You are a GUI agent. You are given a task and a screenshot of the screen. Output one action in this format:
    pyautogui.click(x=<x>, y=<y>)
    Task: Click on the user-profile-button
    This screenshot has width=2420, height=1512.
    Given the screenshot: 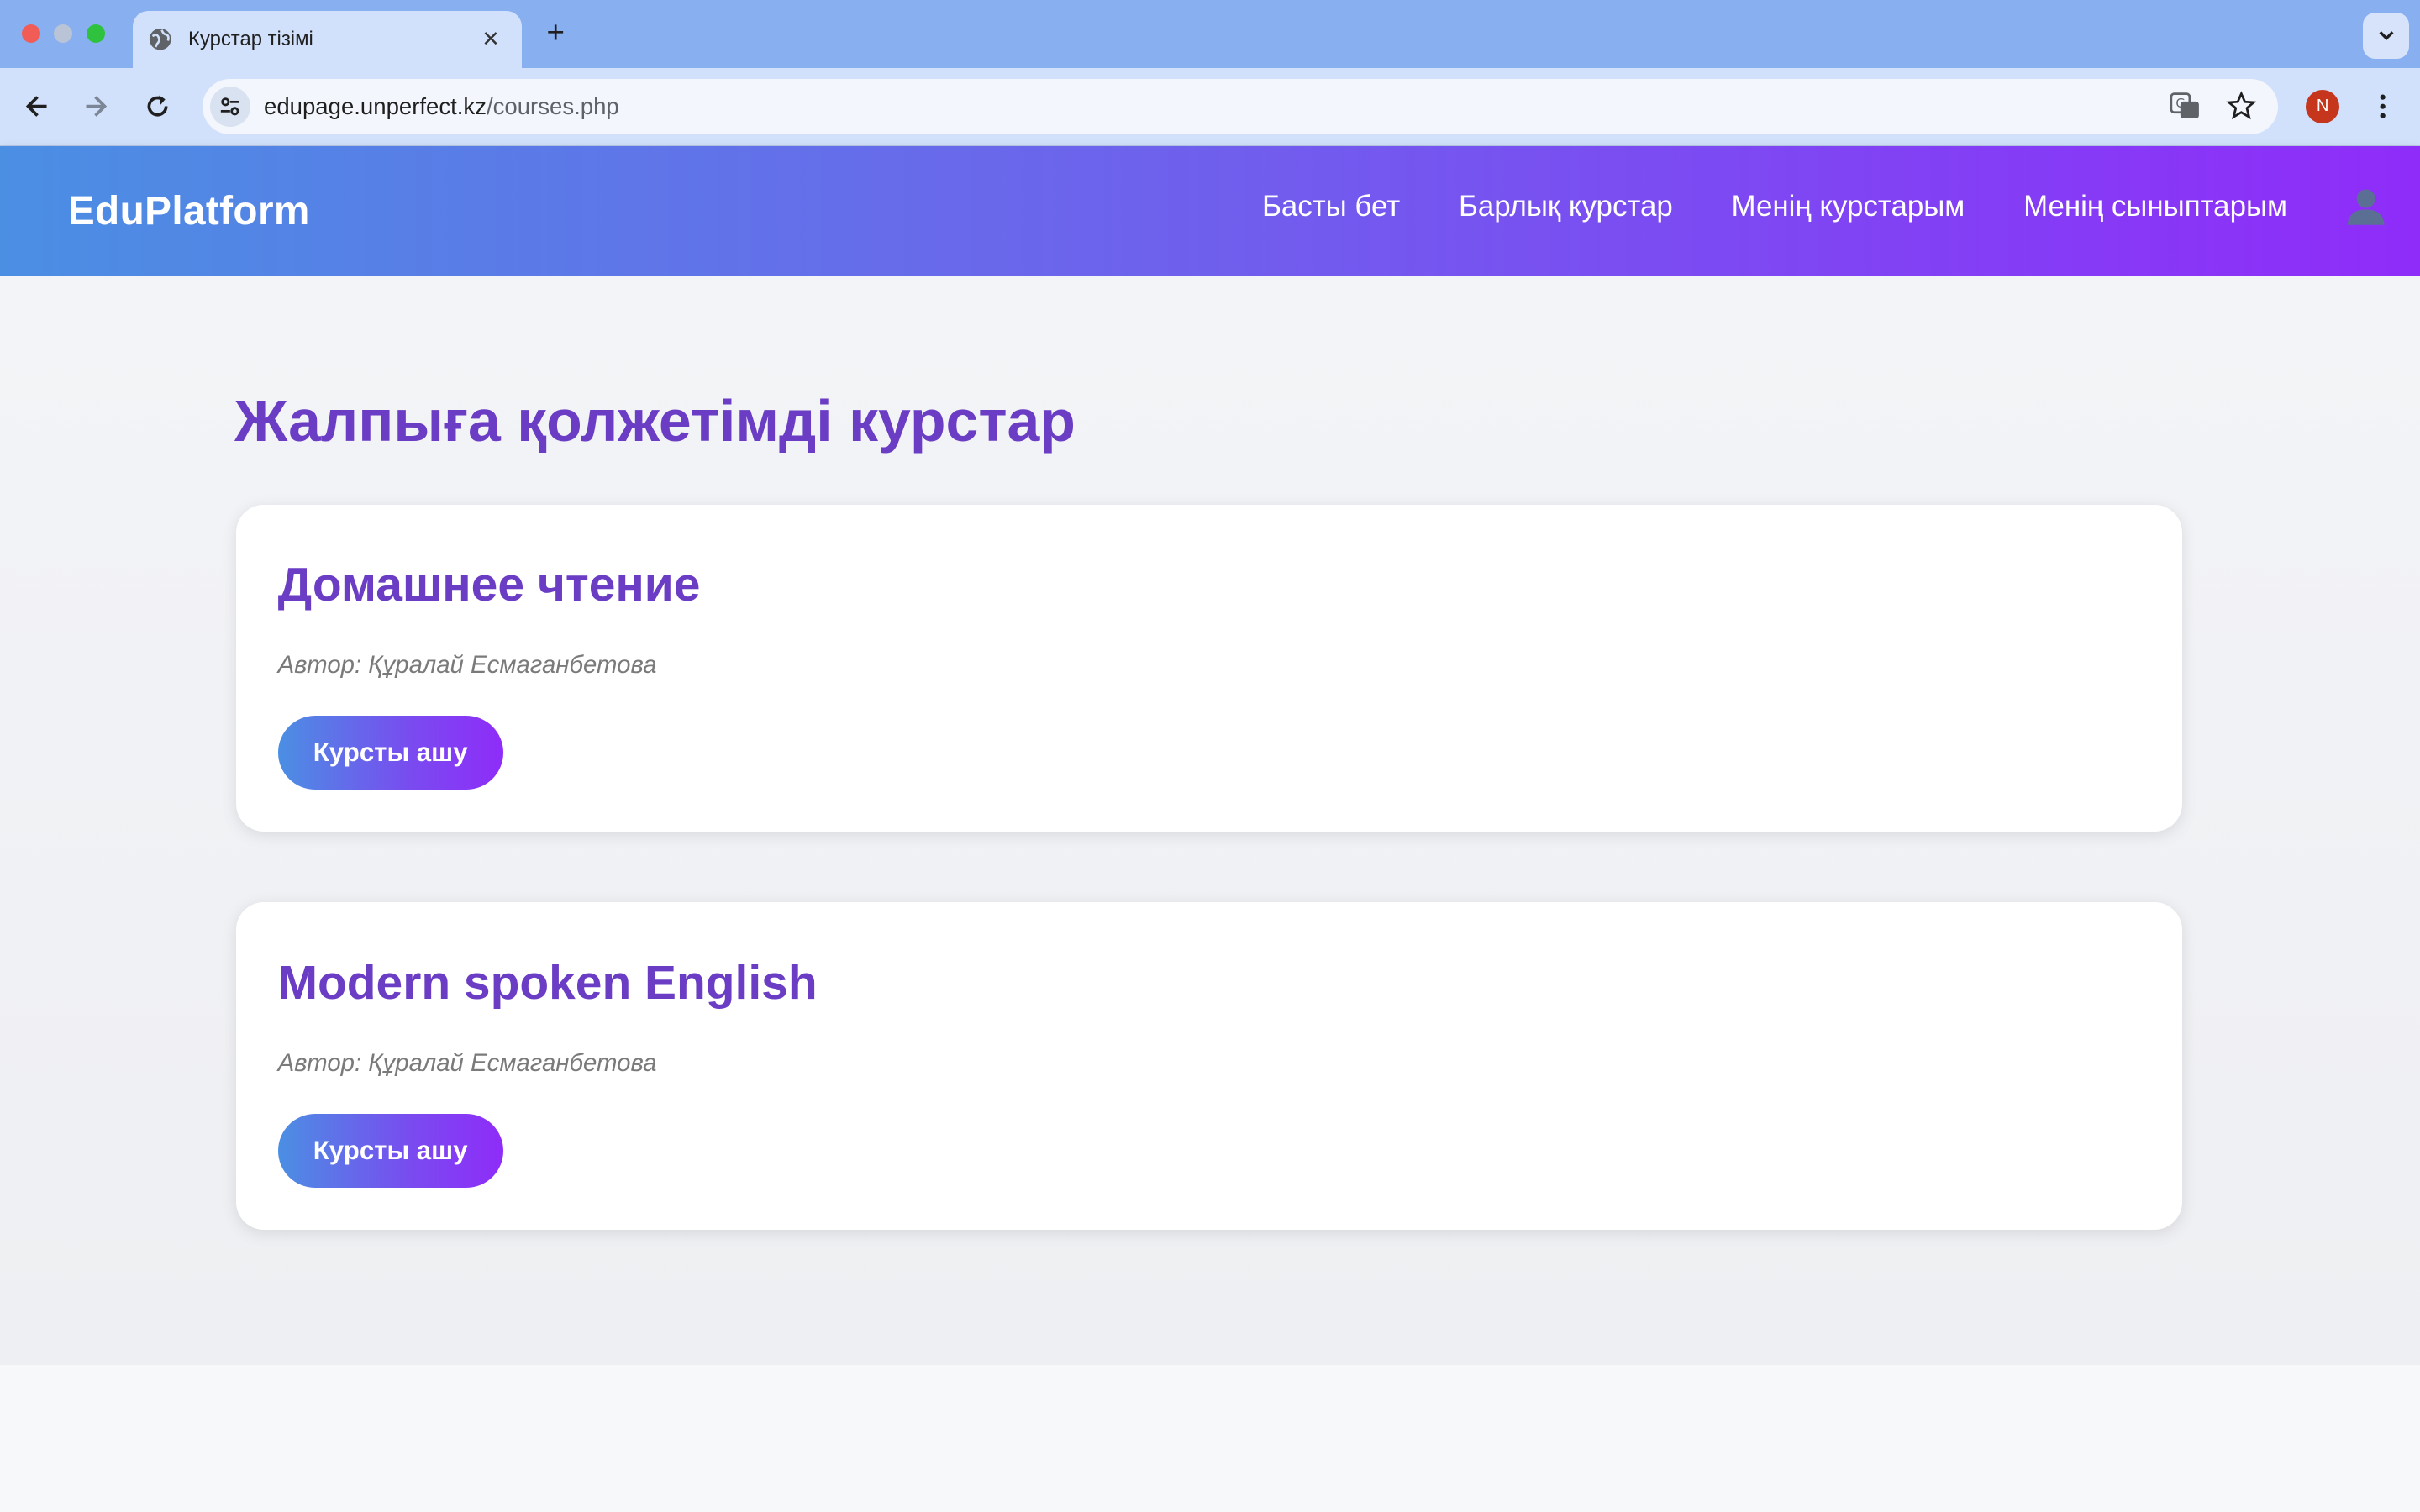 What is the action you would take?
    pyautogui.click(x=2366, y=207)
    